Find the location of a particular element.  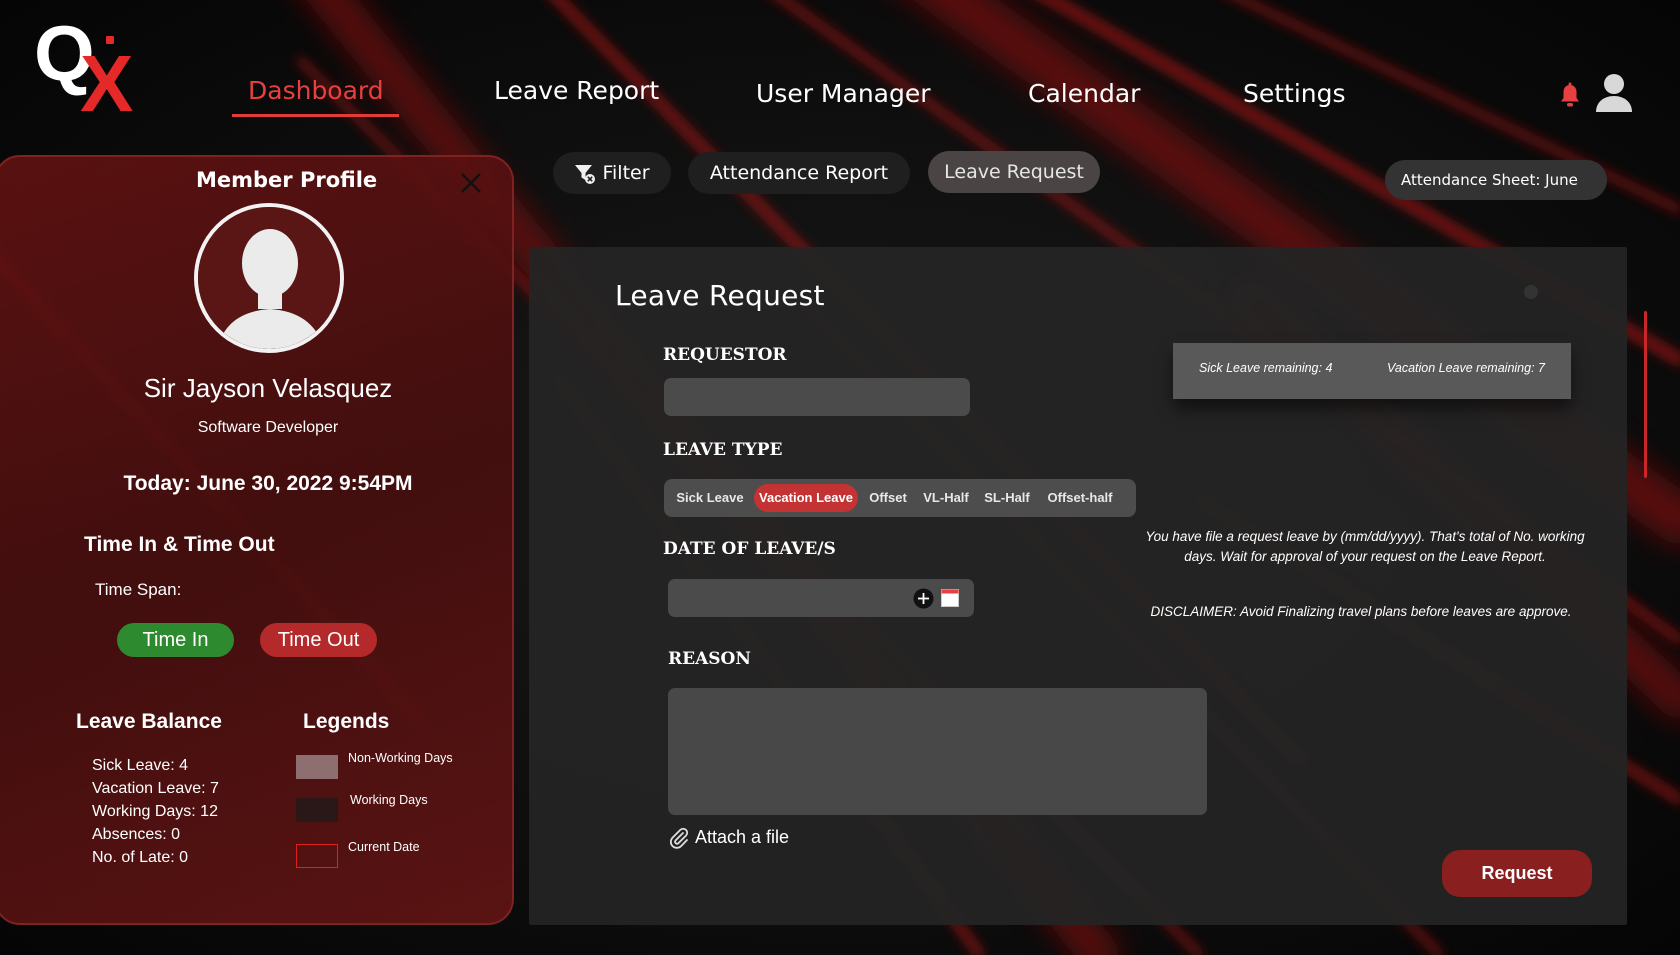

nav-user-manager: User Manager is located at coordinates (843, 93).